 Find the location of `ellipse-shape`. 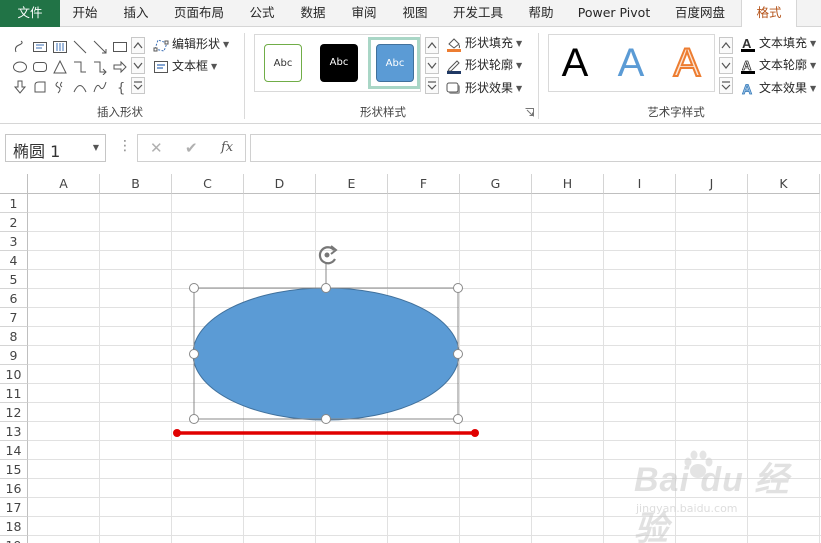

ellipse-shape is located at coordinates (326, 354).